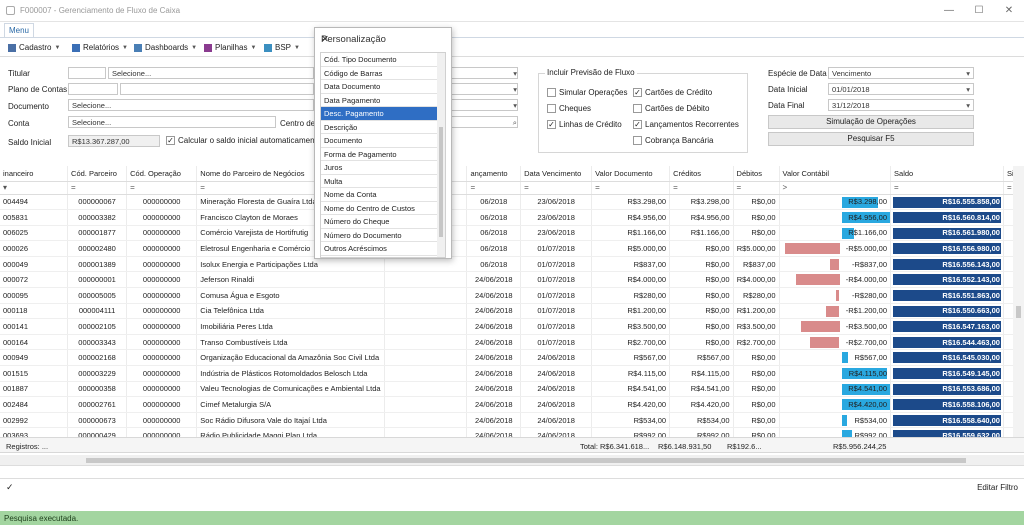  What do you see at coordinates (379, 60) in the screenshot?
I see `list-item: Cód. Tipo Documento` at bounding box center [379, 60].